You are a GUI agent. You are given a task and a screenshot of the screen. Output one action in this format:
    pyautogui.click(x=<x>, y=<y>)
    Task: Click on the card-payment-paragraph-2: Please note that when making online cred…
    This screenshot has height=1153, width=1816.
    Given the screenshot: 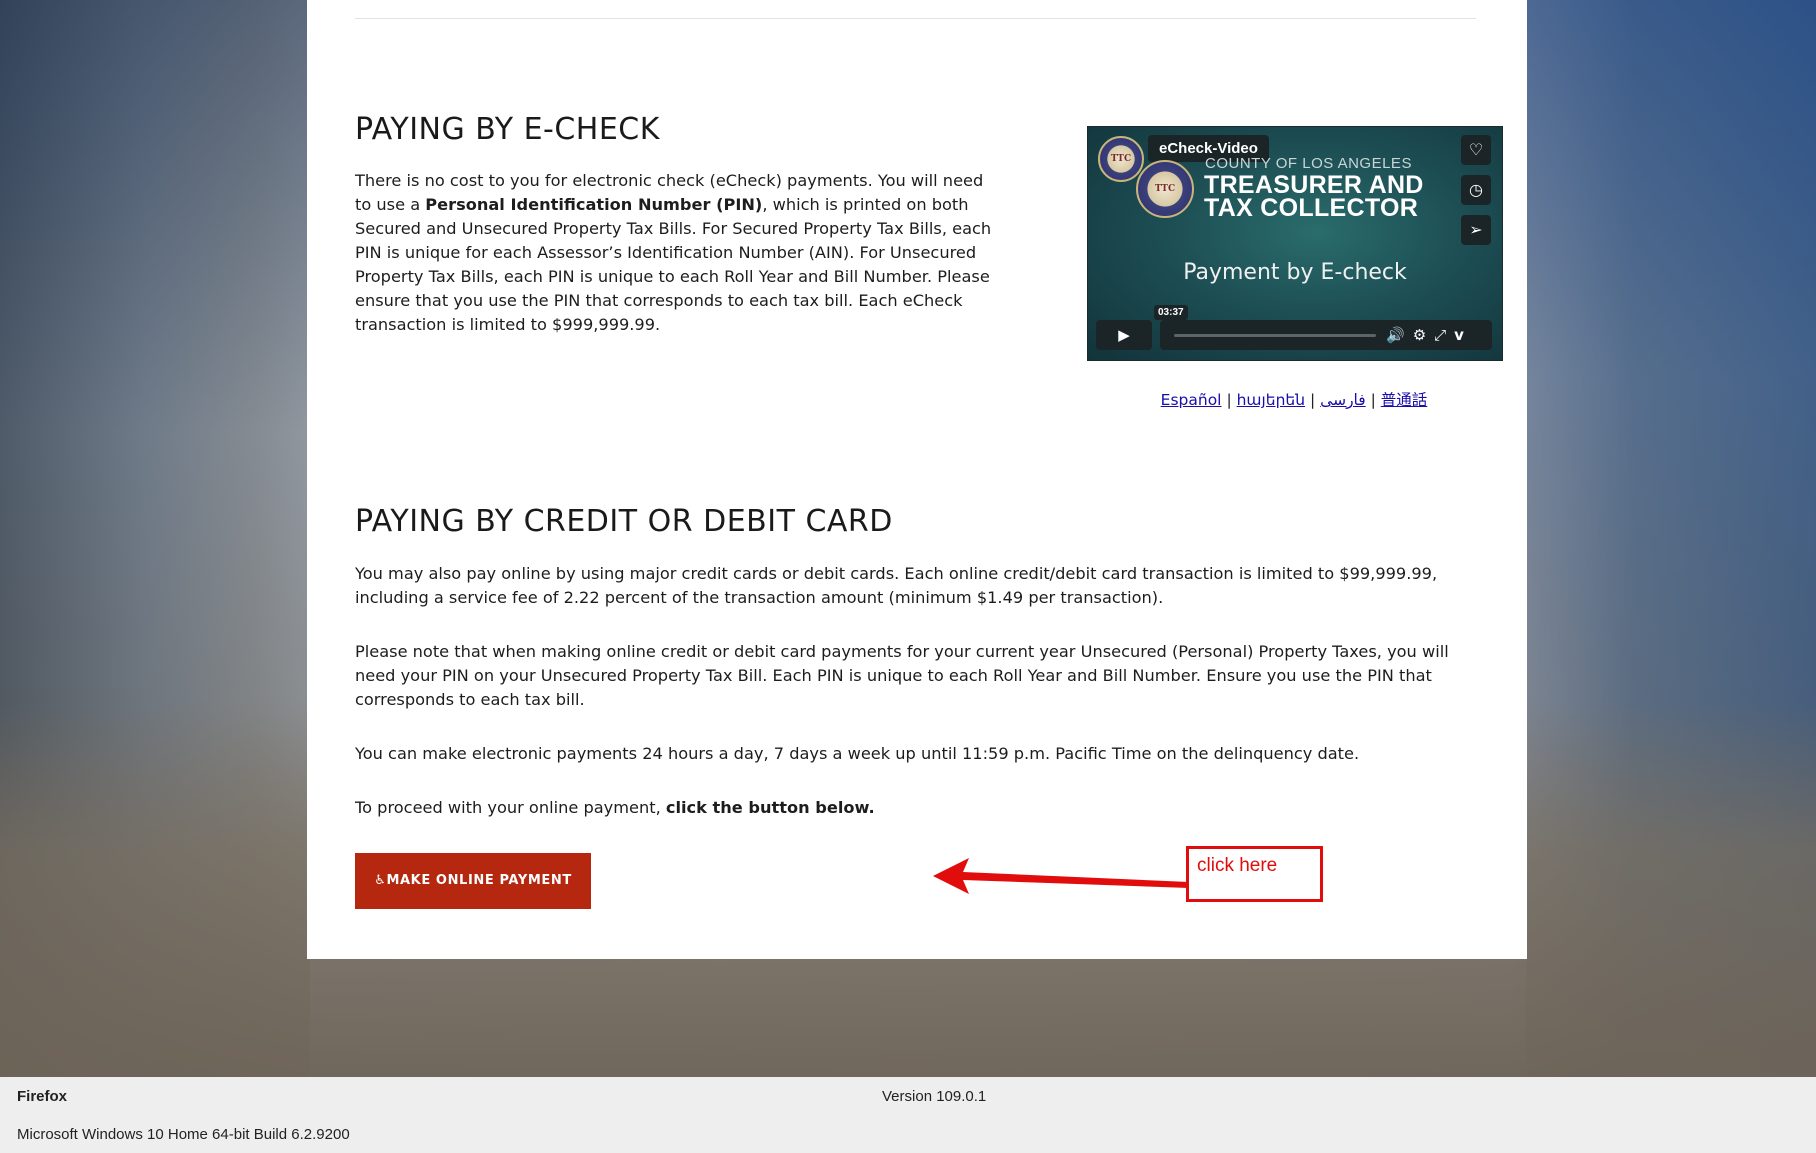 What is the action you would take?
    pyautogui.click(x=902, y=675)
    